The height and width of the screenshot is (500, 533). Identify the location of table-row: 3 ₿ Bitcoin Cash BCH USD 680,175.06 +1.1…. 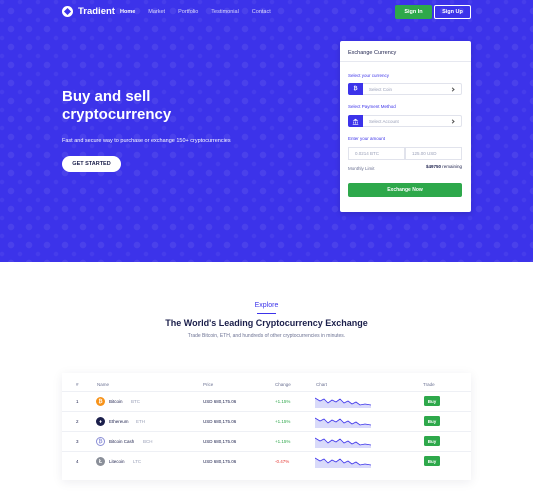
(266, 441).